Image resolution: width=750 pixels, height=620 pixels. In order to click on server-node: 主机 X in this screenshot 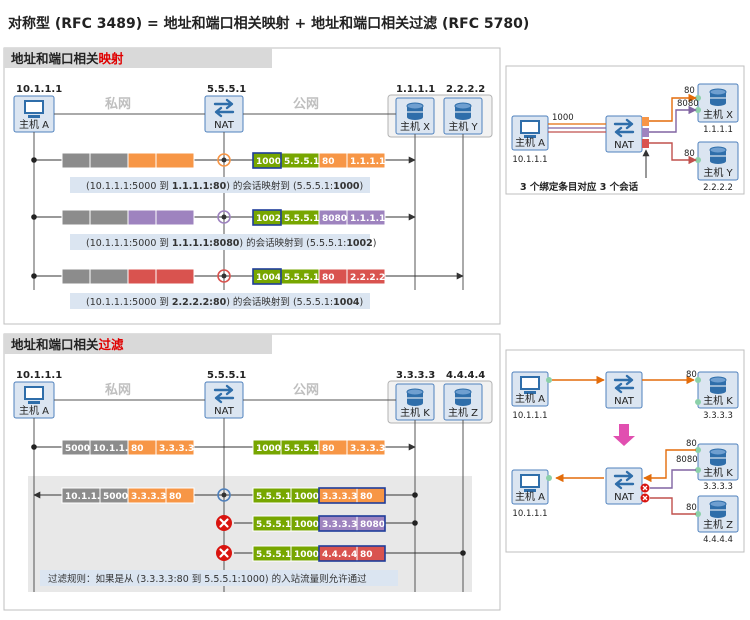, I will do `click(415, 116)`.